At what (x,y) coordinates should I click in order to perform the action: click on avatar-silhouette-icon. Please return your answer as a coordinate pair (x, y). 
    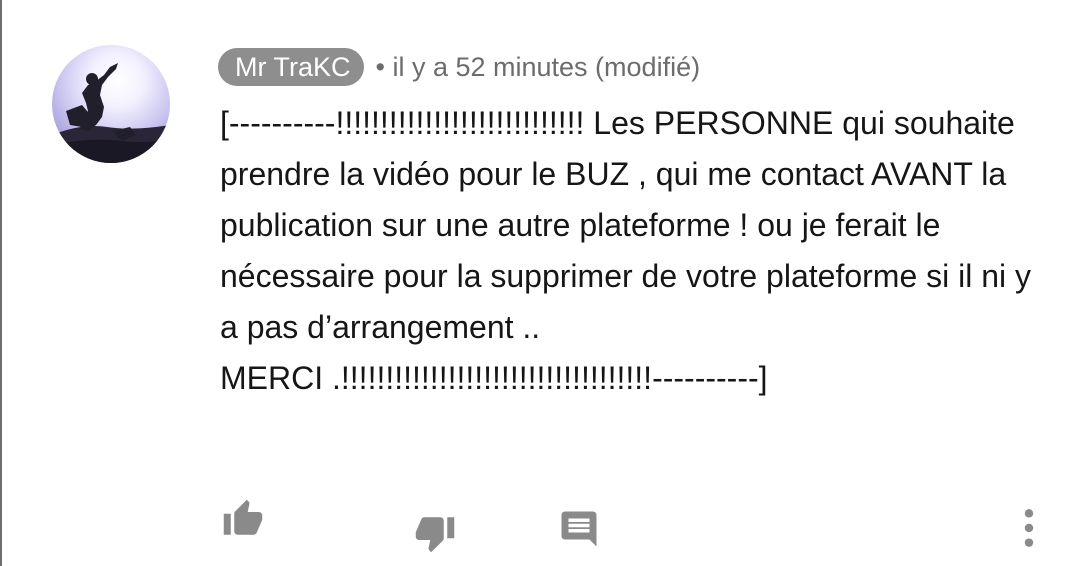
    Looking at the image, I should click on (111, 113).